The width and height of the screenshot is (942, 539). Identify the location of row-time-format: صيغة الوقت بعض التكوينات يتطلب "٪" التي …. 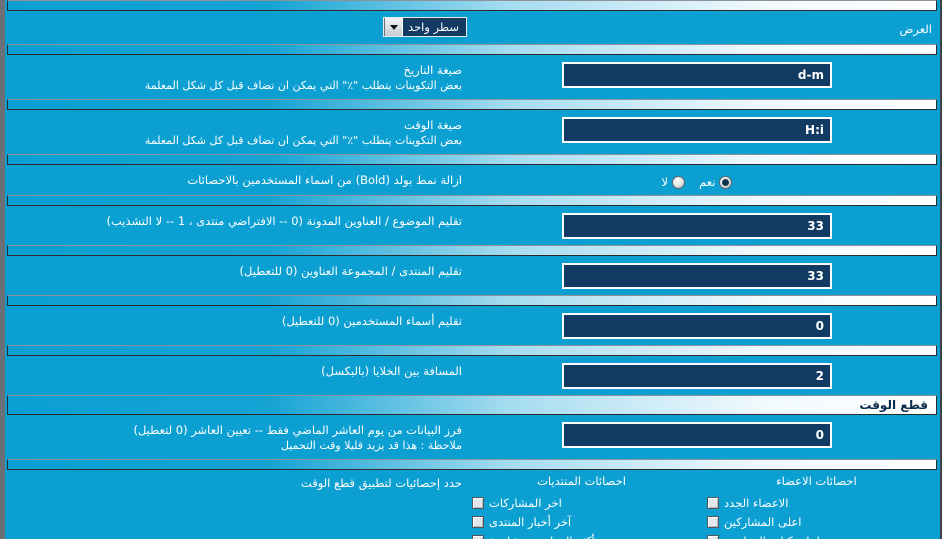
(472, 132).